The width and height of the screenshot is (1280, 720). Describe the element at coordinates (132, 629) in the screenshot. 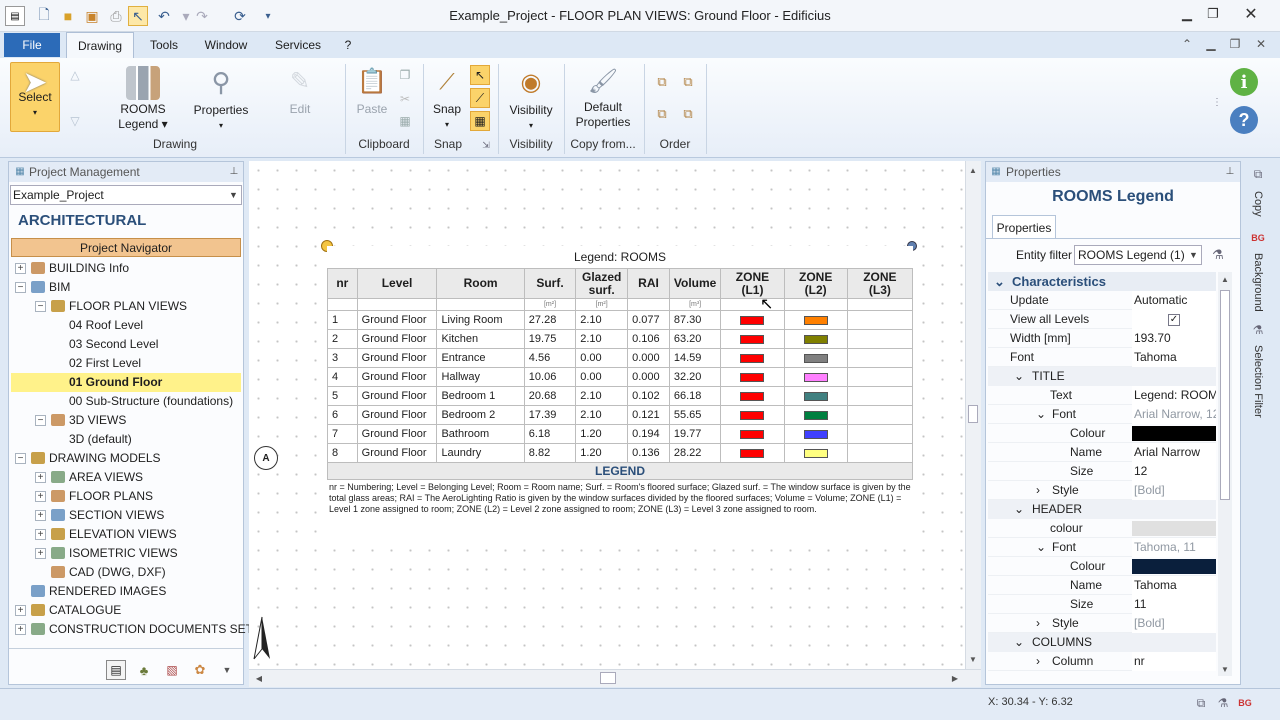

I see `tree-item: + CONSTRUCTION DOCUMENTS SET` at that location.